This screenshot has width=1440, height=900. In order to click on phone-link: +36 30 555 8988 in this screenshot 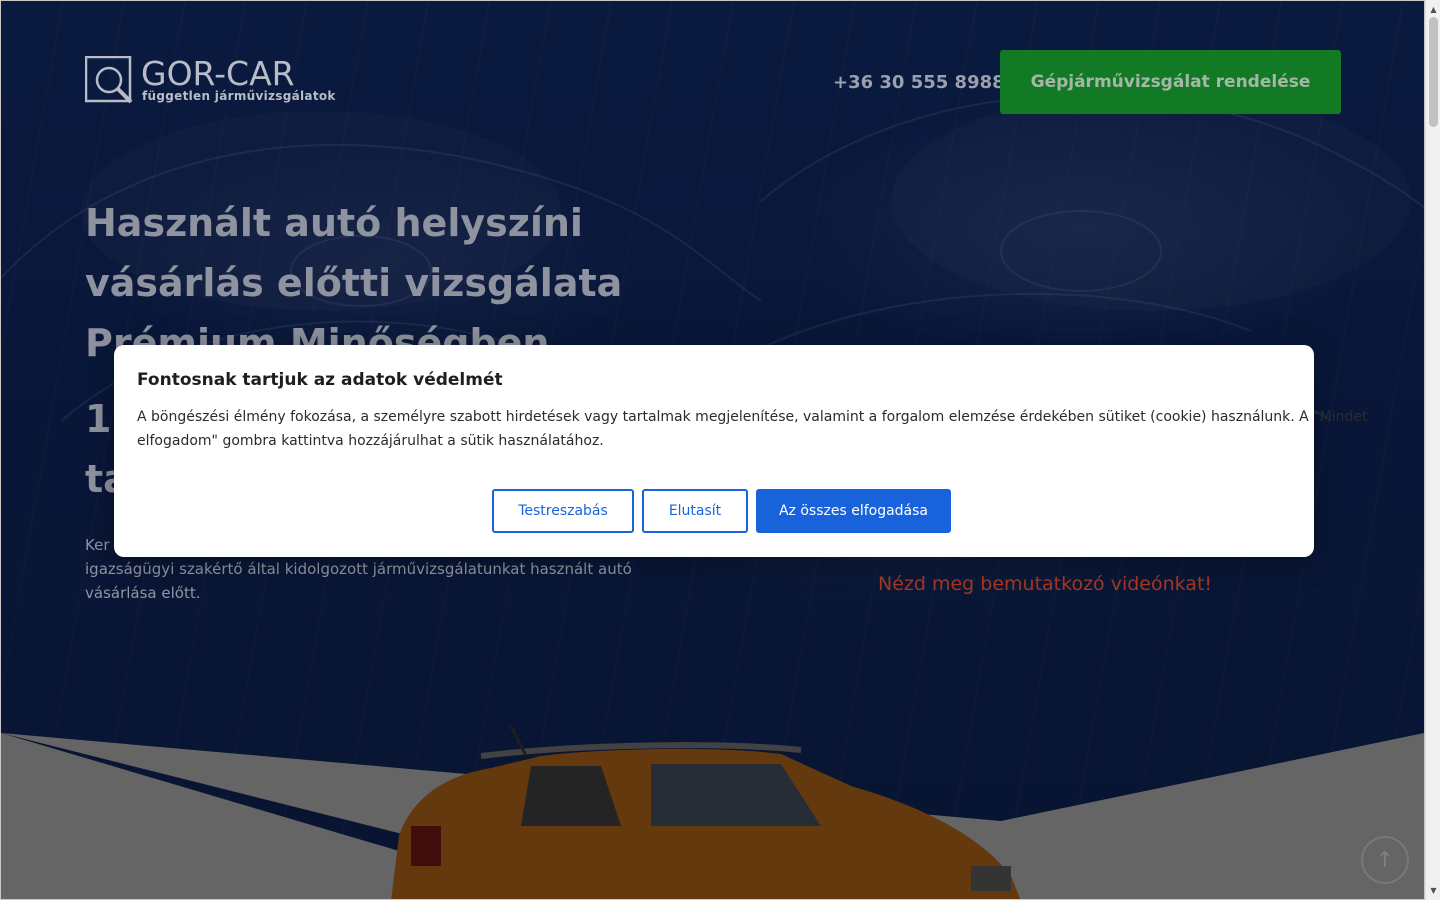, I will do `click(919, 82)`.